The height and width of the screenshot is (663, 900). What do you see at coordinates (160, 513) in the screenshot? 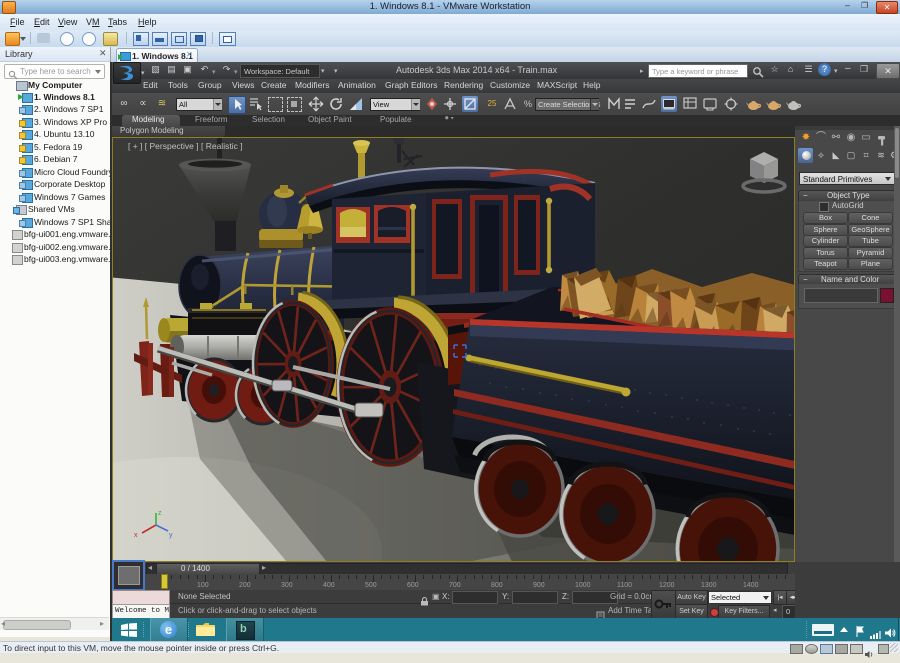
I see `svg-text: z` at bounding box center [160, 513].